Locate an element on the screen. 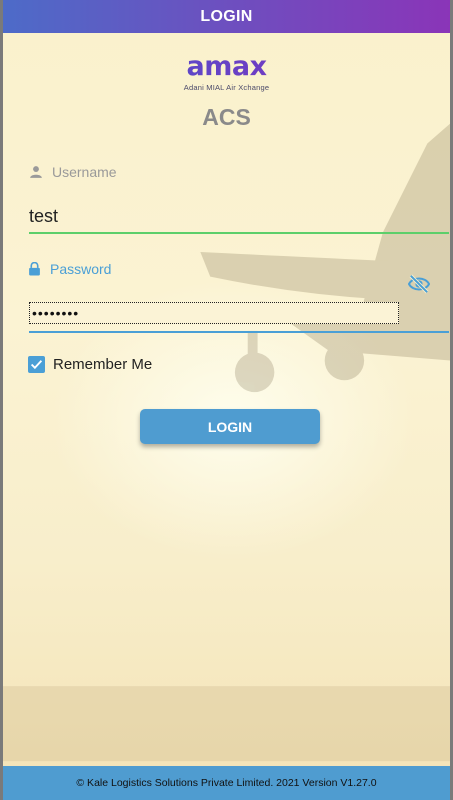 The image size is (453, 800). password-label: Password is located at coordinates (69, 269).